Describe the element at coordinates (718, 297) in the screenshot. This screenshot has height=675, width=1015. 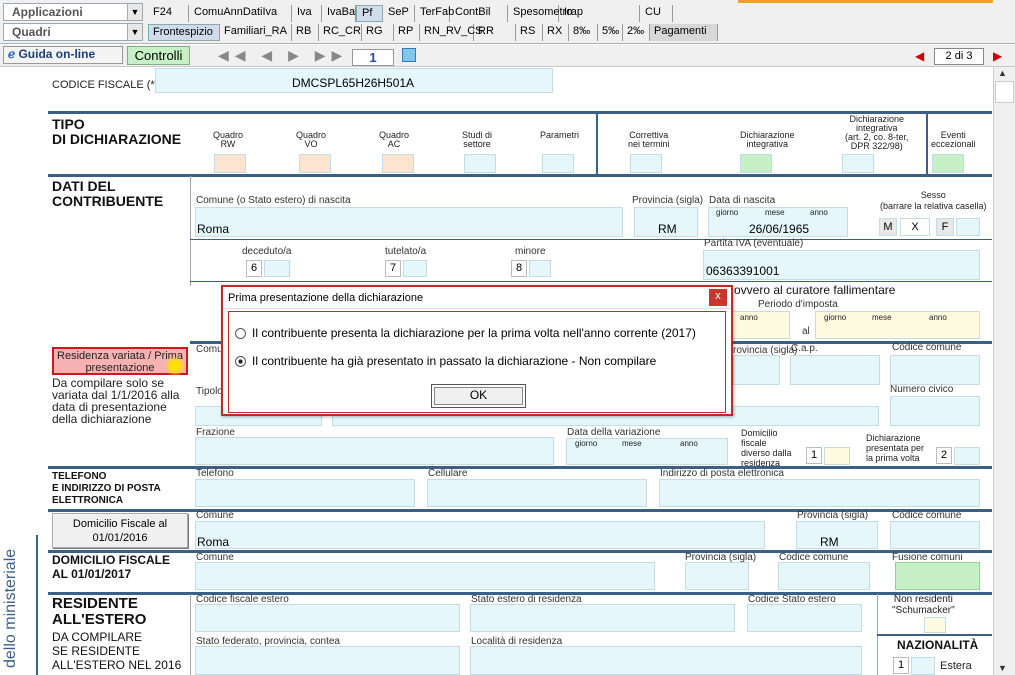
I see `close-button: x` at that location.